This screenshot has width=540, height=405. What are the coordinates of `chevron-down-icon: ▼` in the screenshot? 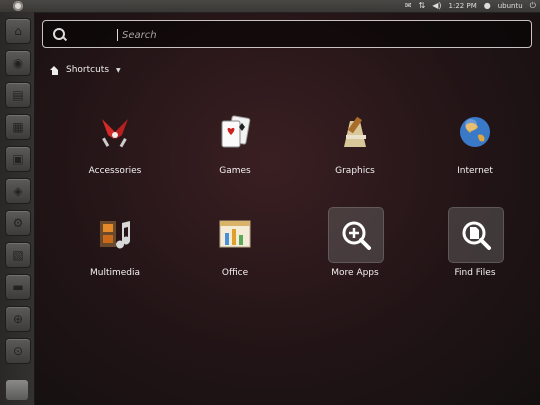 It's located at (118, 70).